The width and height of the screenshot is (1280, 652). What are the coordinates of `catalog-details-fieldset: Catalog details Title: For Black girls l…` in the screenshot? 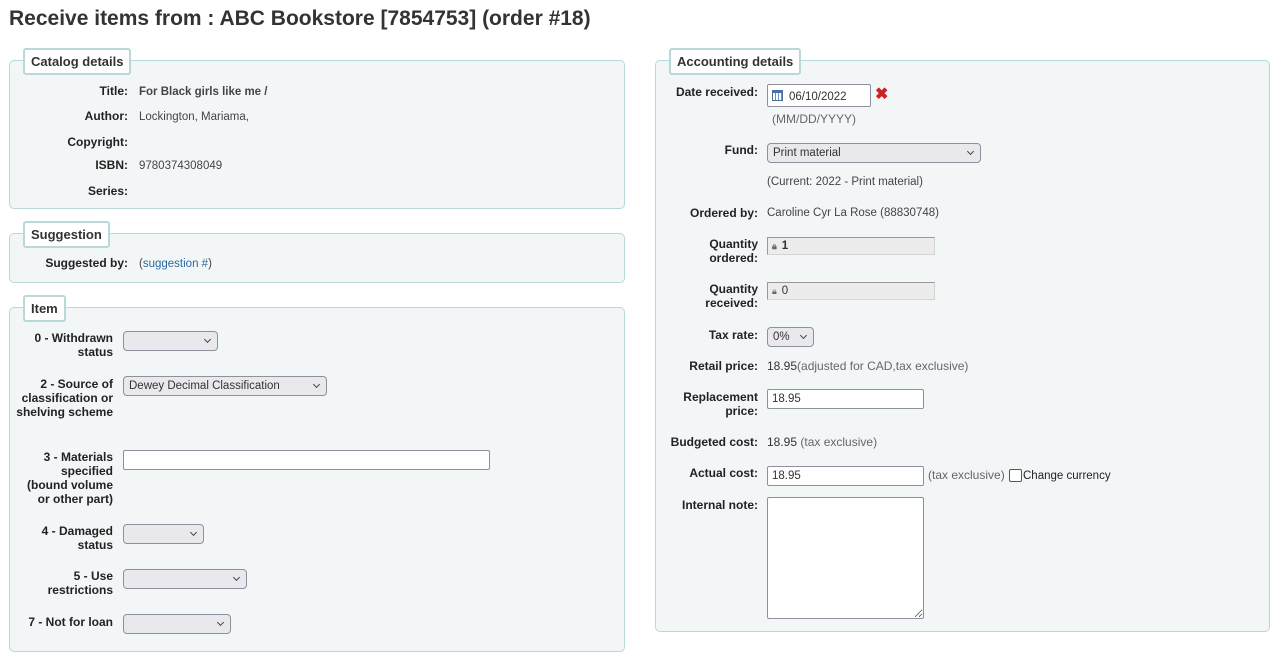 It's located at (317, 128).